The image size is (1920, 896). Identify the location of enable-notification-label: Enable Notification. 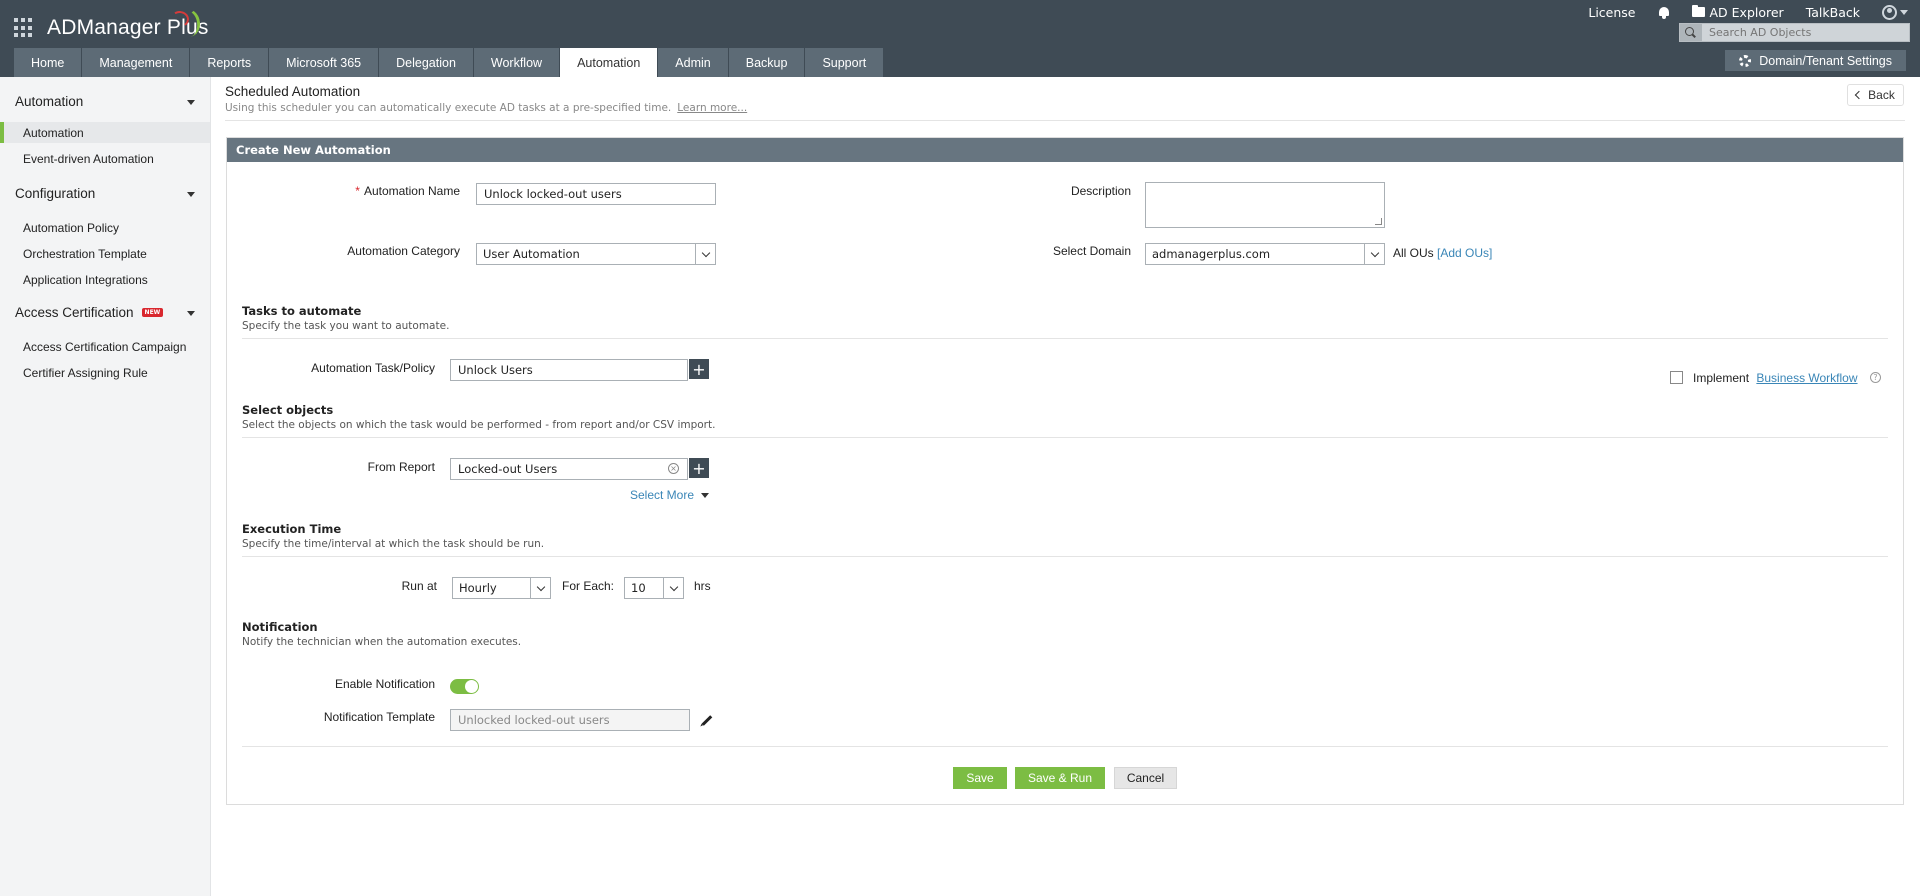
(384, 684).